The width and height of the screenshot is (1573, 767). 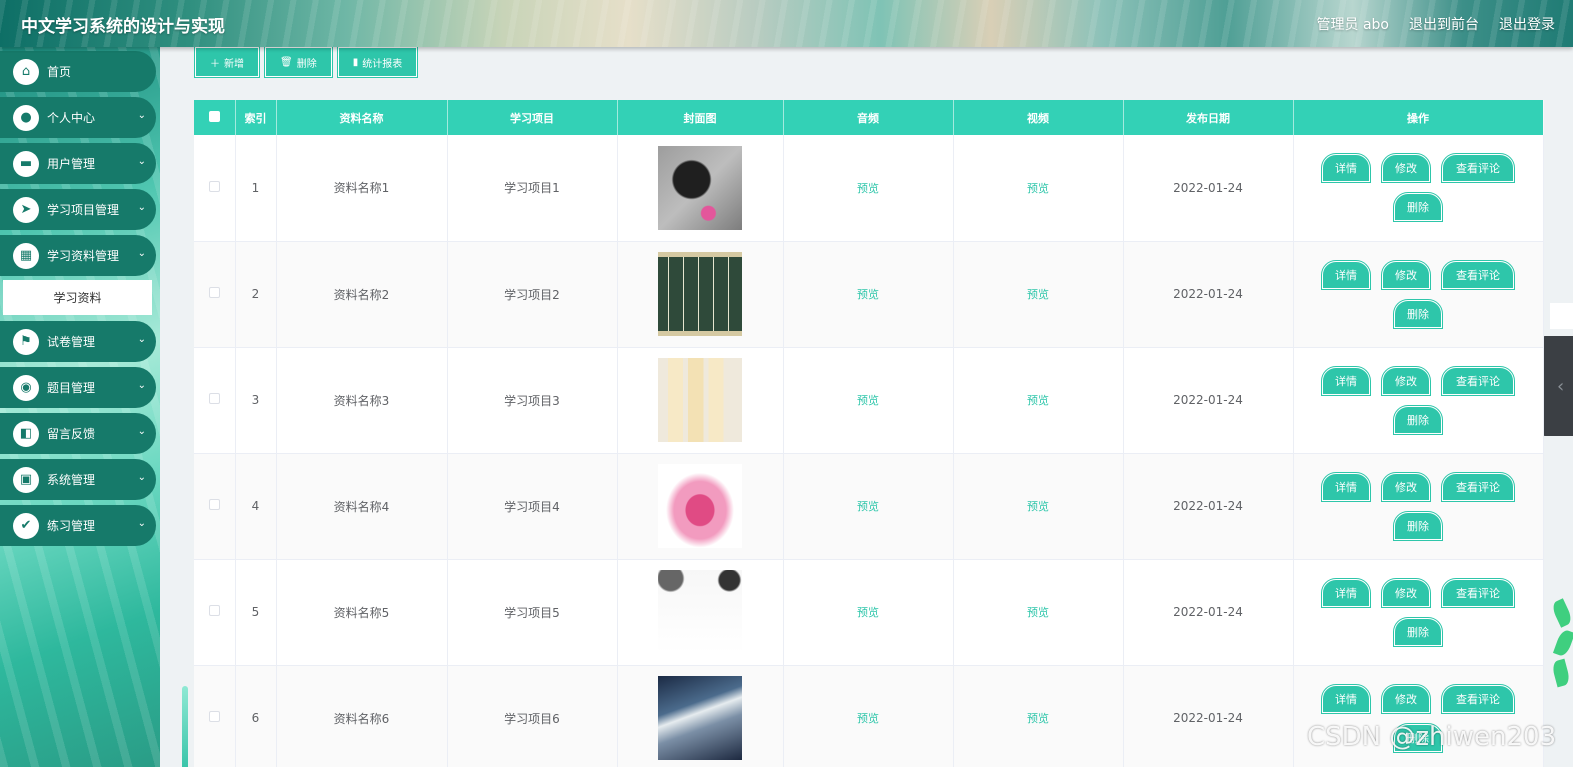 What do you see at coordinates (362, 188) in the screenshot?
I see `name-cell: 资料名称1` at bounding box center [362, 188].